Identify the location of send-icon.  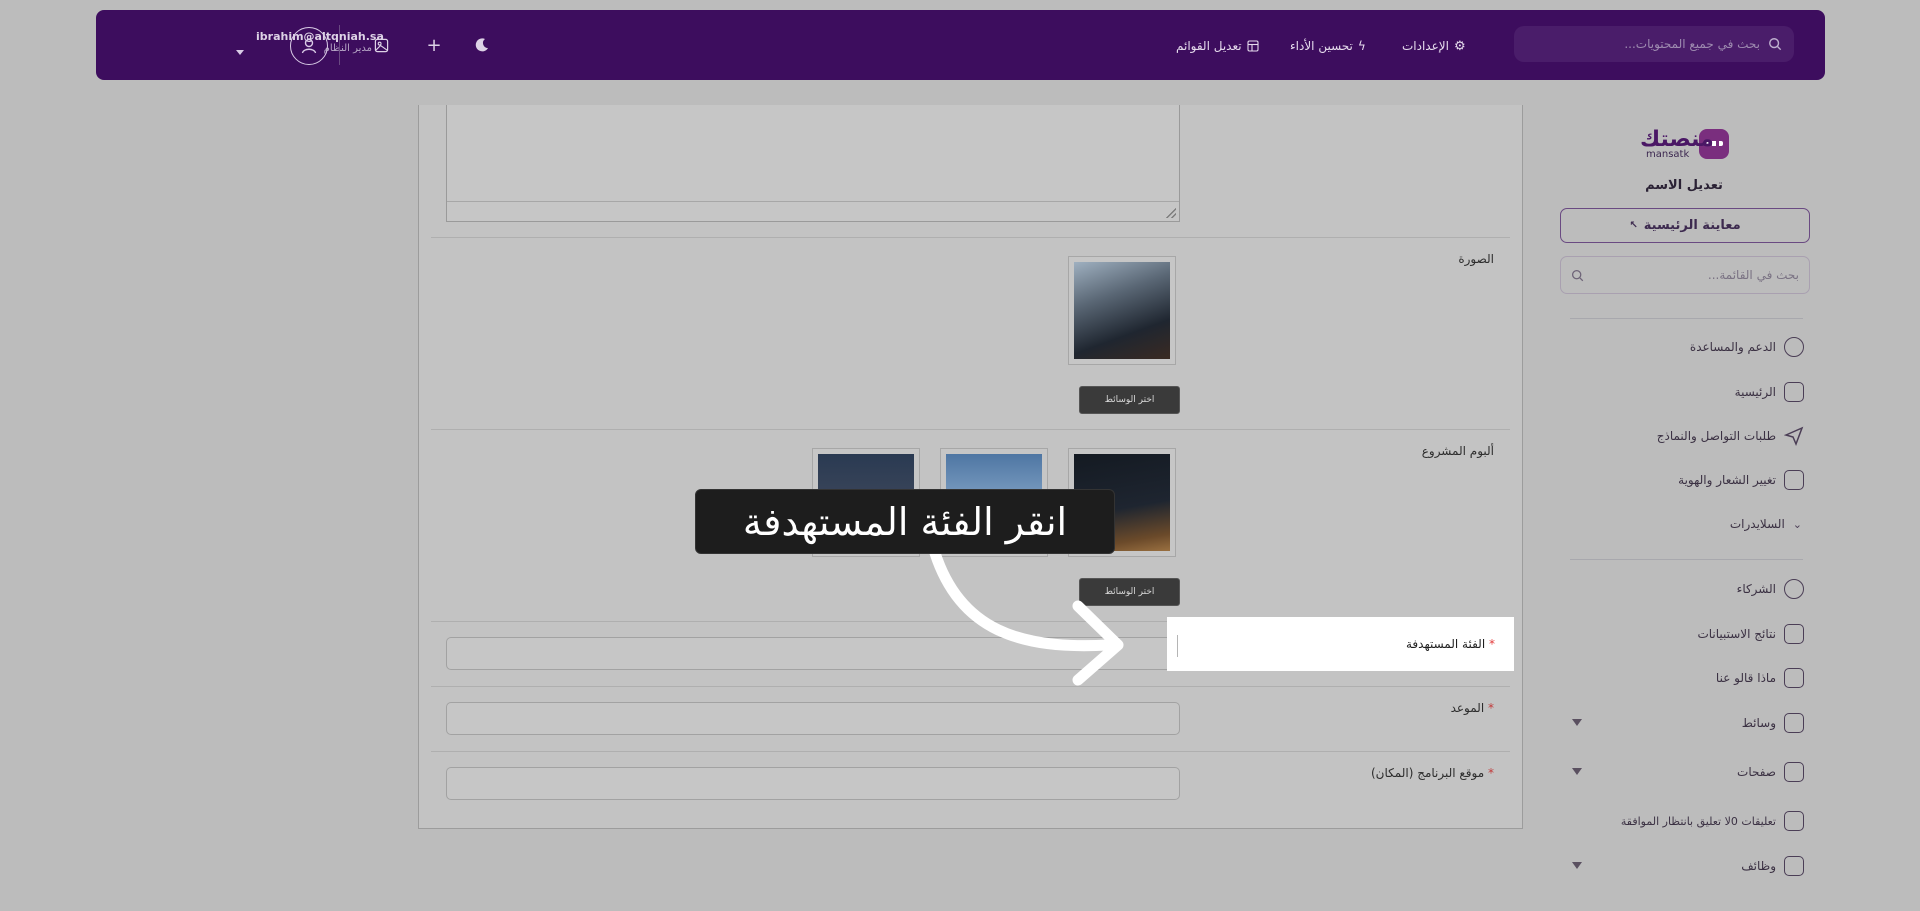
(1793, 436).